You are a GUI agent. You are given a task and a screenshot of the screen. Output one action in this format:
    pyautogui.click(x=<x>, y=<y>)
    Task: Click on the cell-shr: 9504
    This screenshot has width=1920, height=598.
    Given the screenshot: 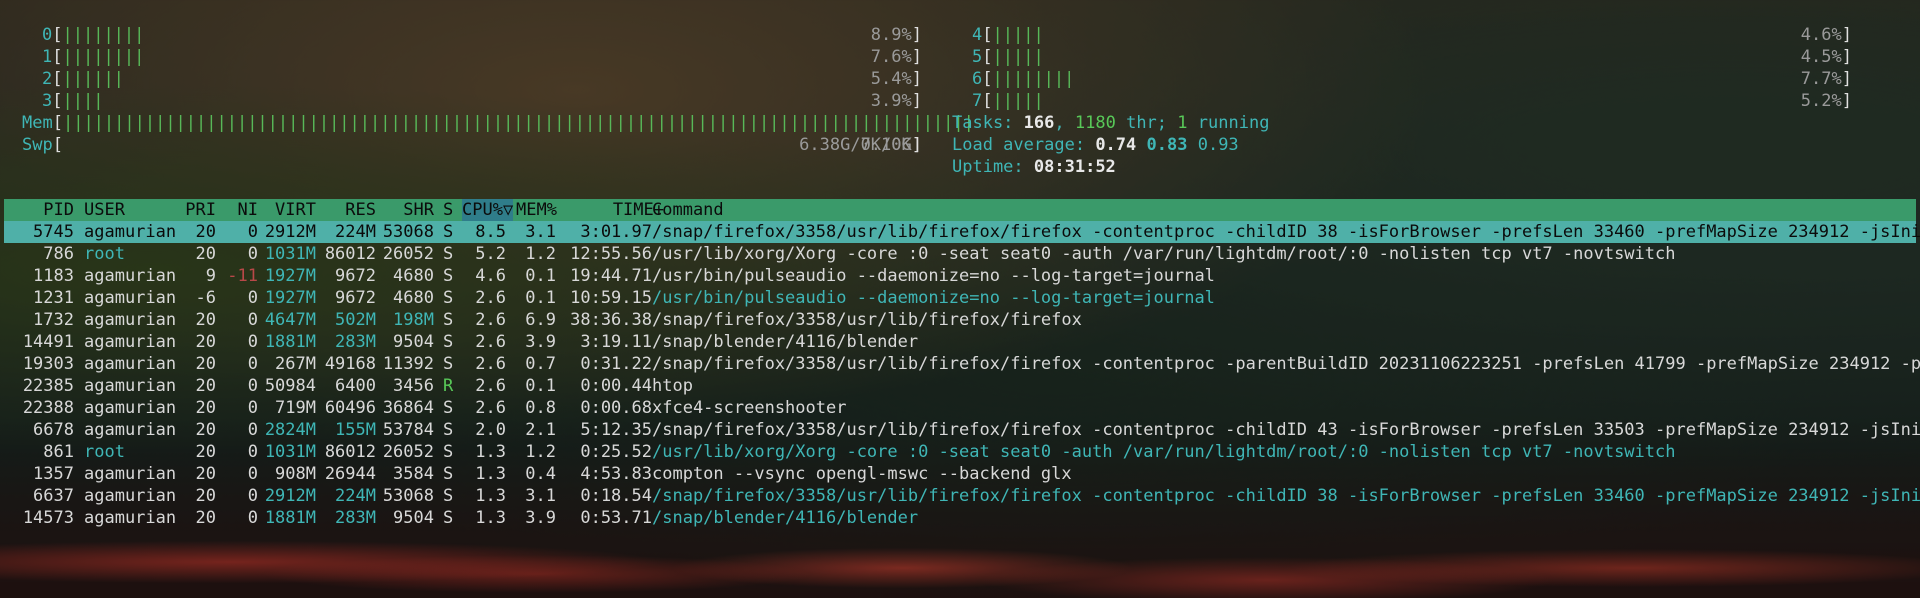 What is the action you would take?
    pyautogui.click(x=413, y=518)
    